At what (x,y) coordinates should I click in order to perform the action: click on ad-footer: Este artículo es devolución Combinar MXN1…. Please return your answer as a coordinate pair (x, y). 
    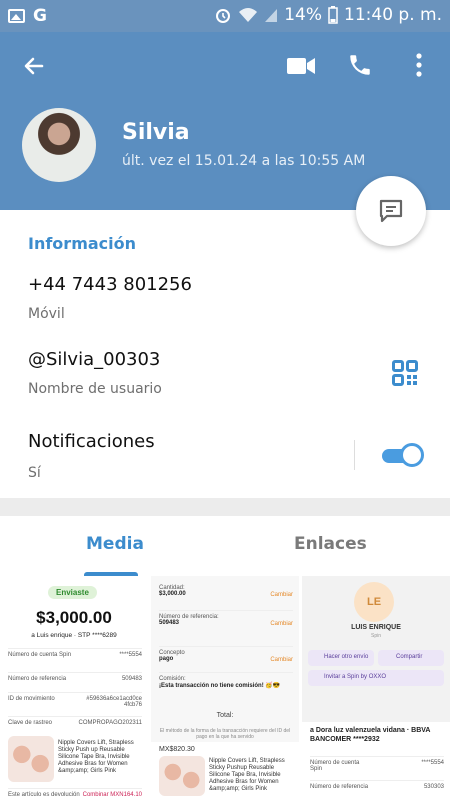
    Looking at the image, I should click on (75, 793).